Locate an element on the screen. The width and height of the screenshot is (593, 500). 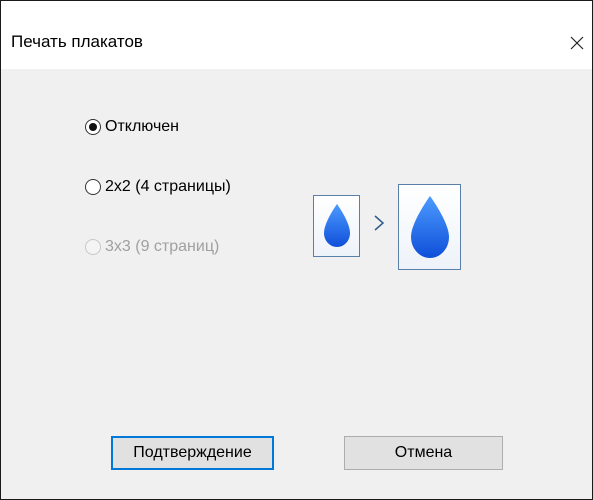
close-icon is located at coordinates (577, 43).